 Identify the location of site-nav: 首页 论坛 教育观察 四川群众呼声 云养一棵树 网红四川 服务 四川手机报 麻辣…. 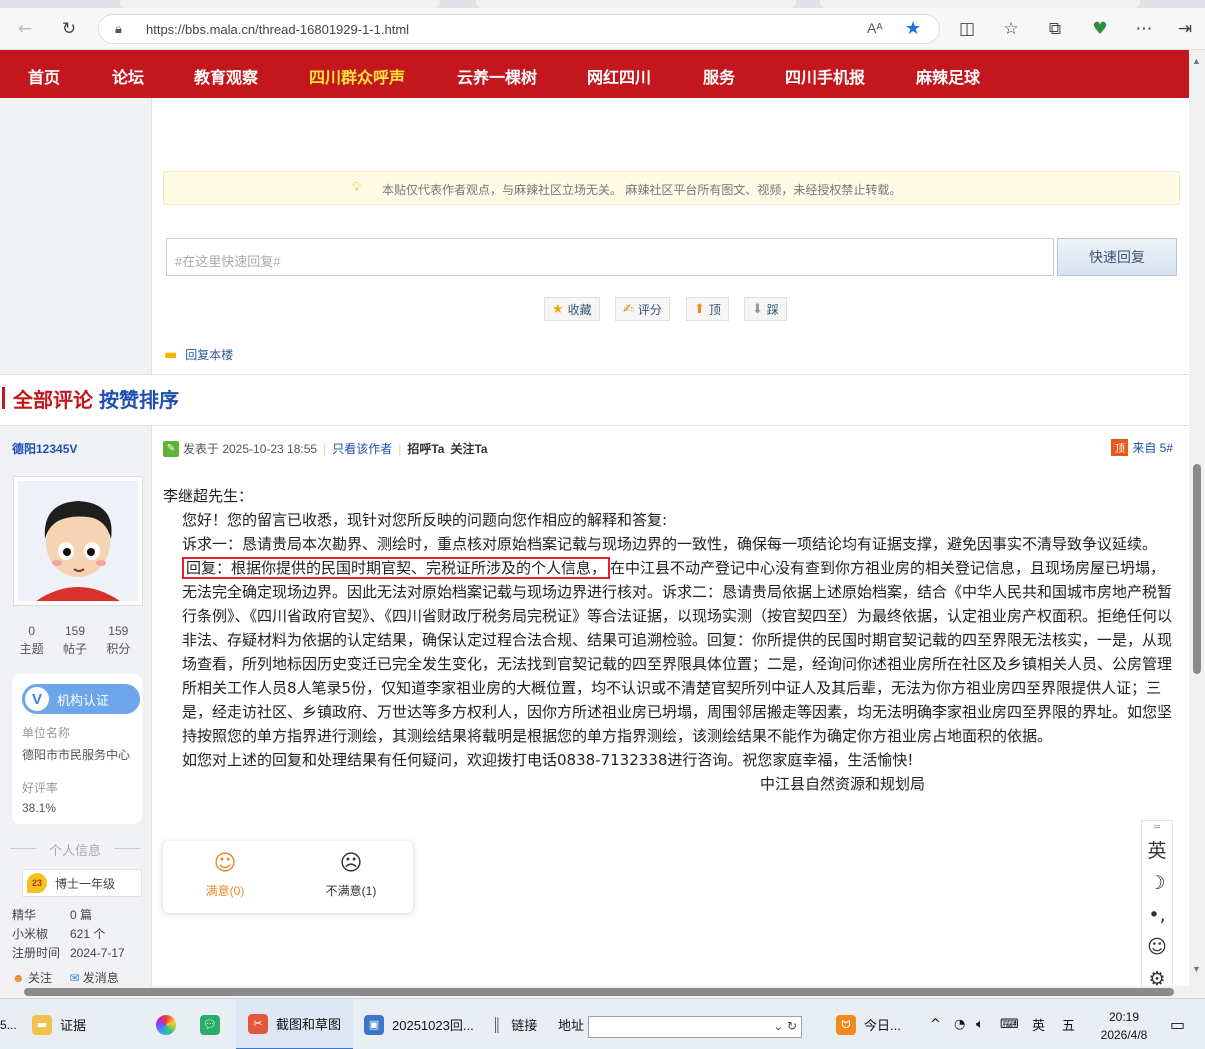
(594, 74).